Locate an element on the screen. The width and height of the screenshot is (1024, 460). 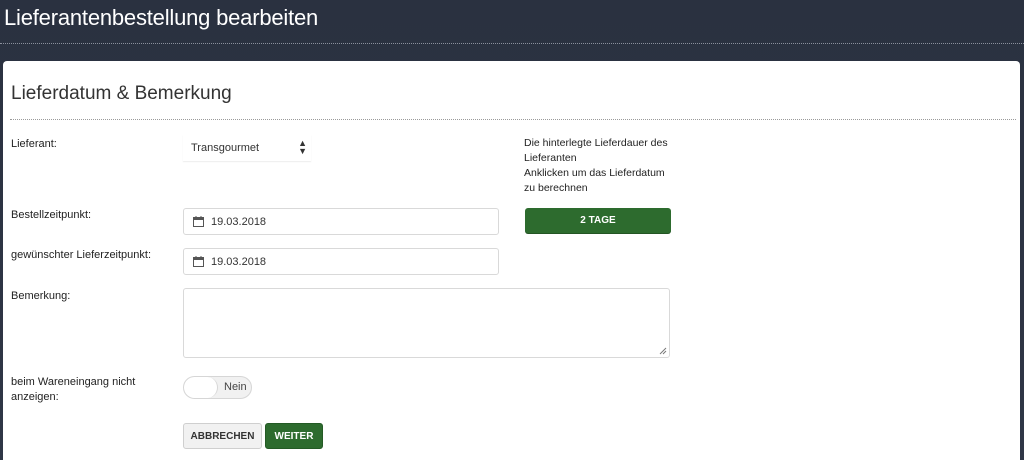
sort-arrows-icon: ▲ ▼ is located at coordinates (302, 147).